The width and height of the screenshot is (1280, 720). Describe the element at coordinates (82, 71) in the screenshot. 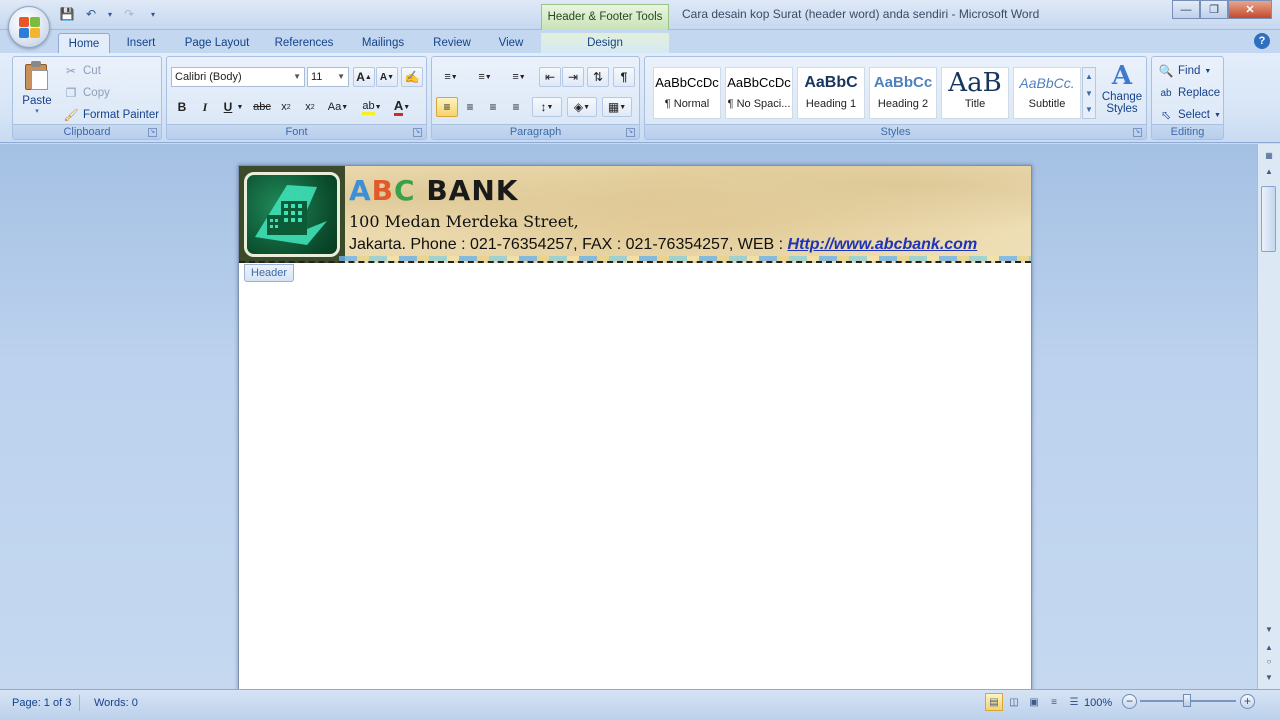

I see `cut-button: ✂ Cut` at that location.